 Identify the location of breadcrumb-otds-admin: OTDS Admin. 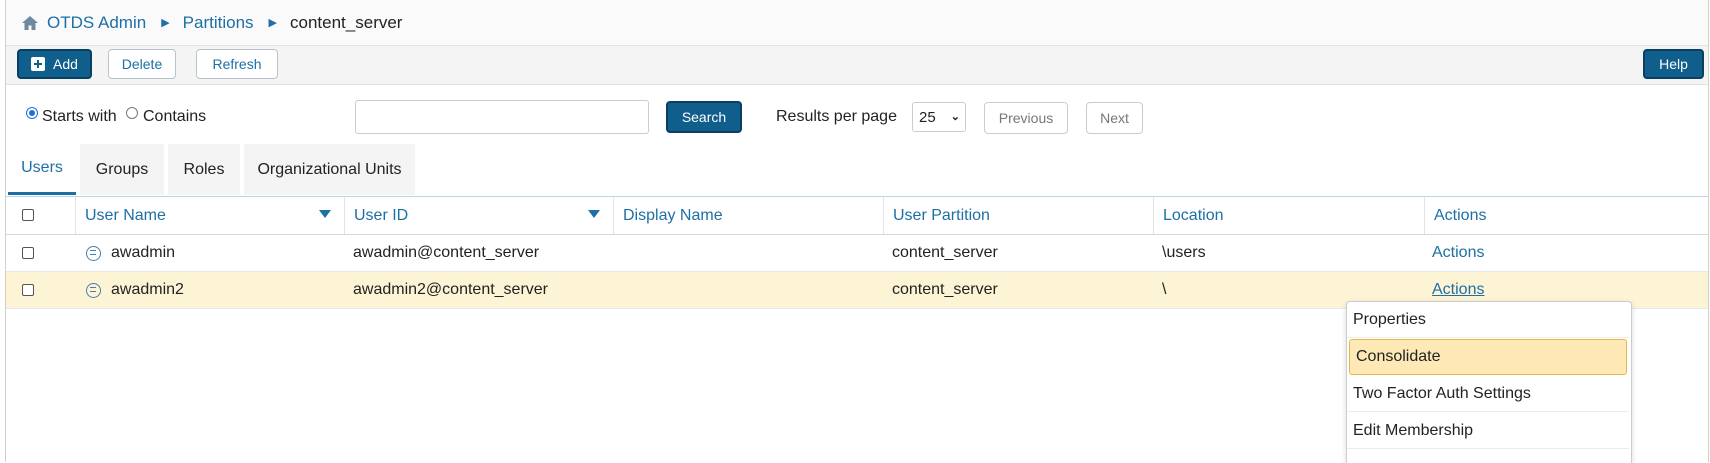
(96, 23).